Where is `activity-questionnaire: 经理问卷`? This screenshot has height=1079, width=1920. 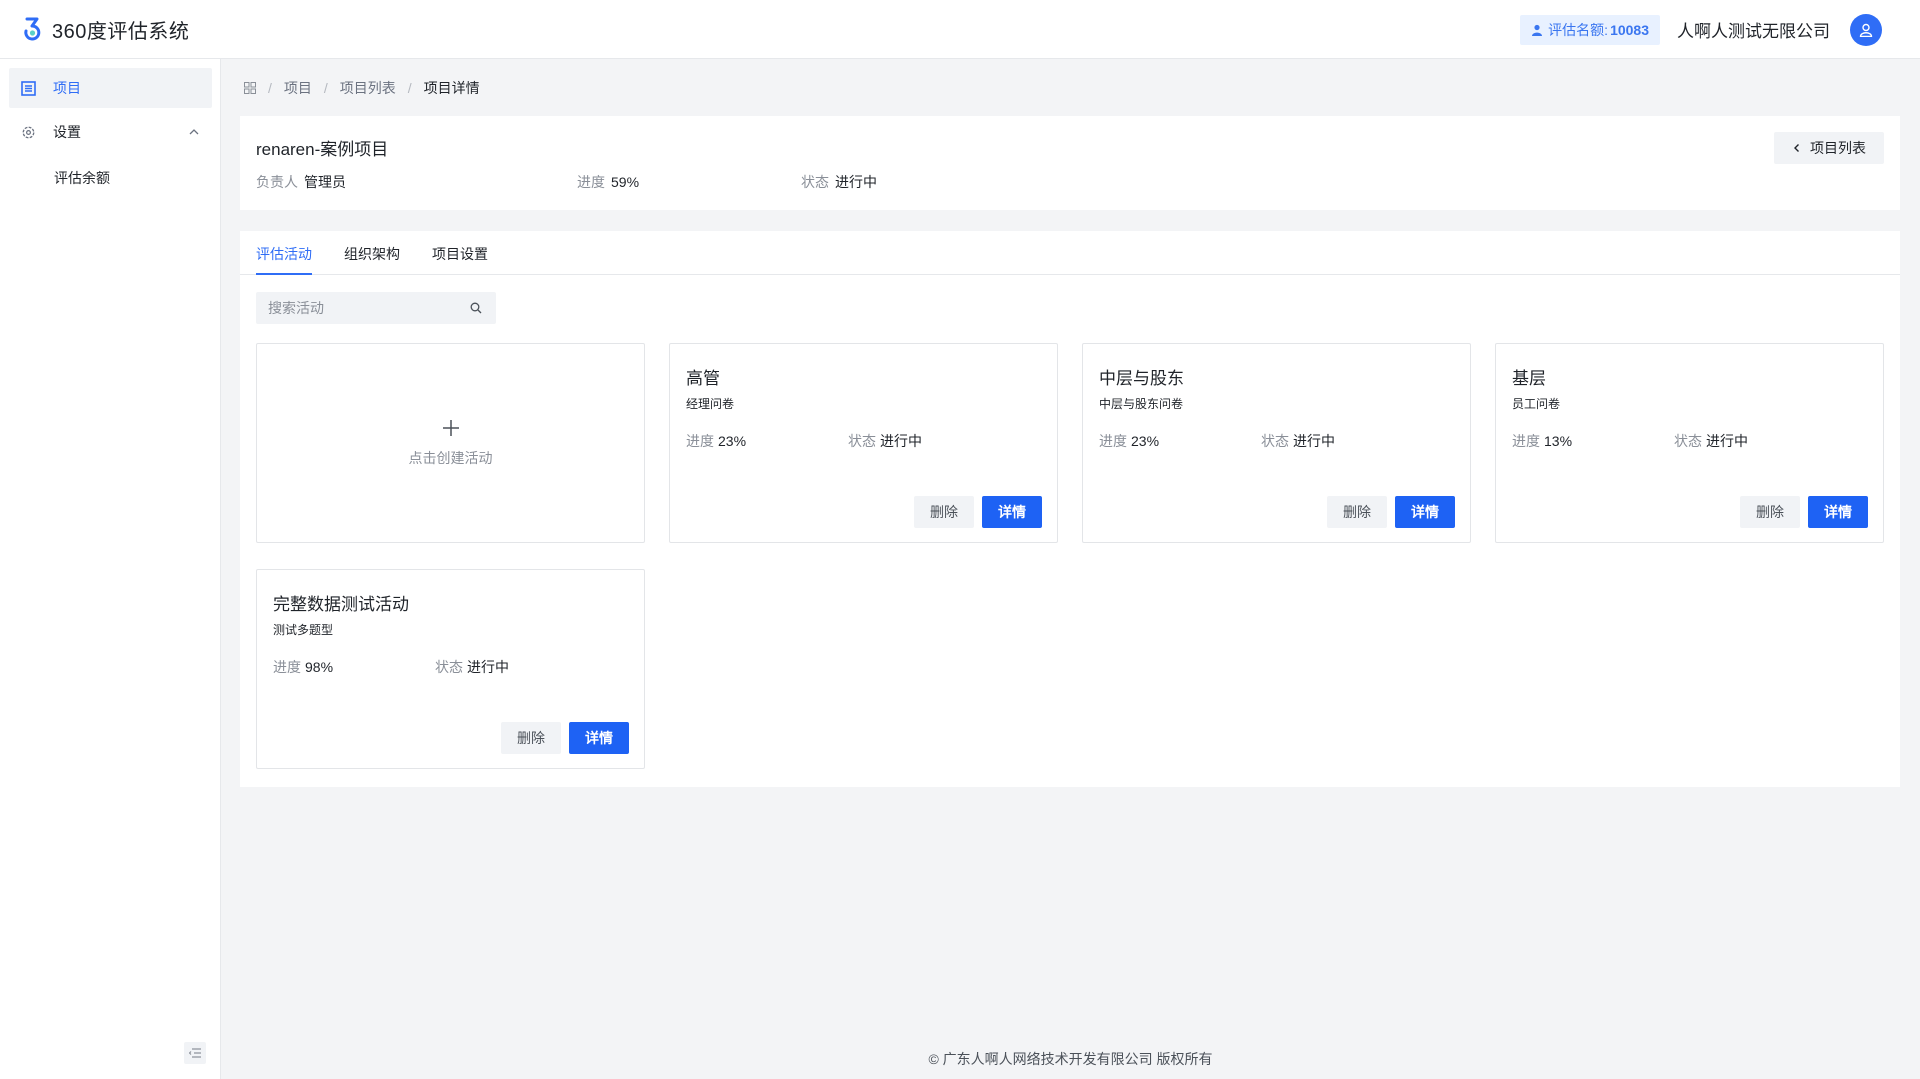 activity-questionnaire: 经理问卷 is located at coordinates (710, 404).